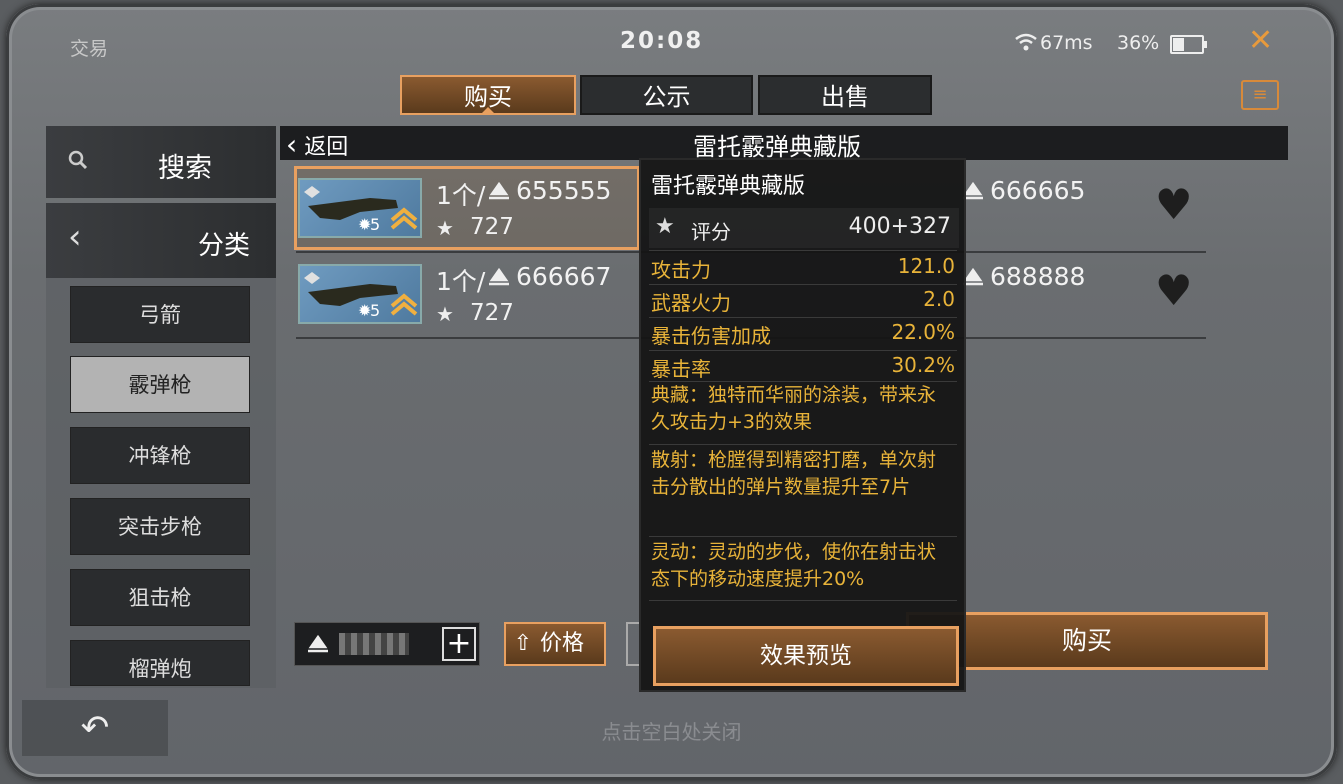 This screenshot has height=784, width=1343. Describe the element at coordinates (804, 228) in the screenshot. I see `score-row: ★ 评分 400+327` at that location.